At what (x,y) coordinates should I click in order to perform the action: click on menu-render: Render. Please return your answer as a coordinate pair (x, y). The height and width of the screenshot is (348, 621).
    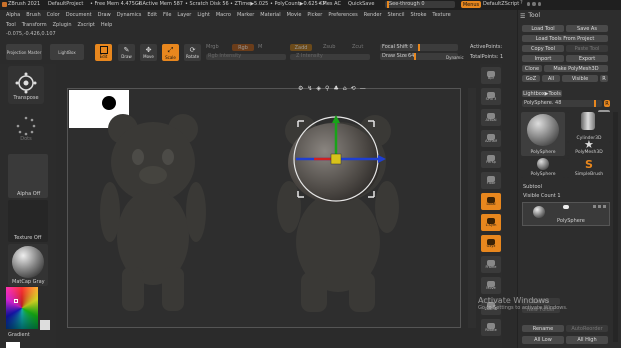
    Looking at the image, I should click on (373, 15).